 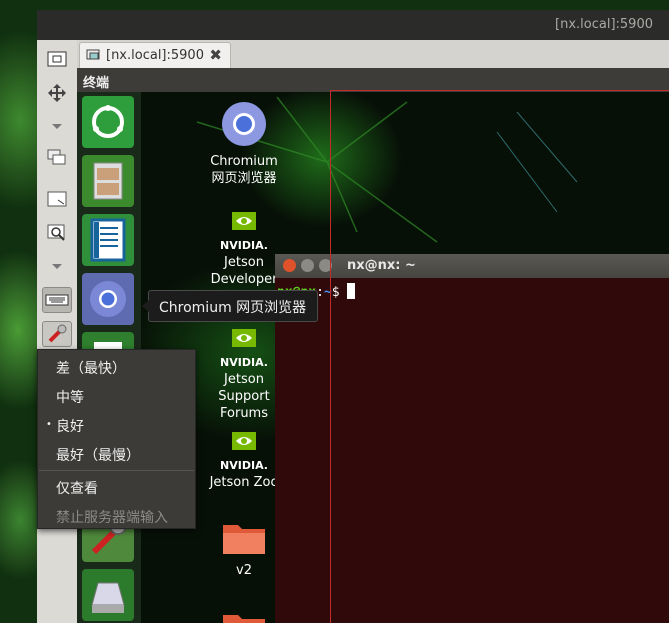 What do you see at coordinates (112, 517) in the screenshot?
I see `menu-item-disable-server-input: 禁止服务器端输入` at bounding box center [112, 517].